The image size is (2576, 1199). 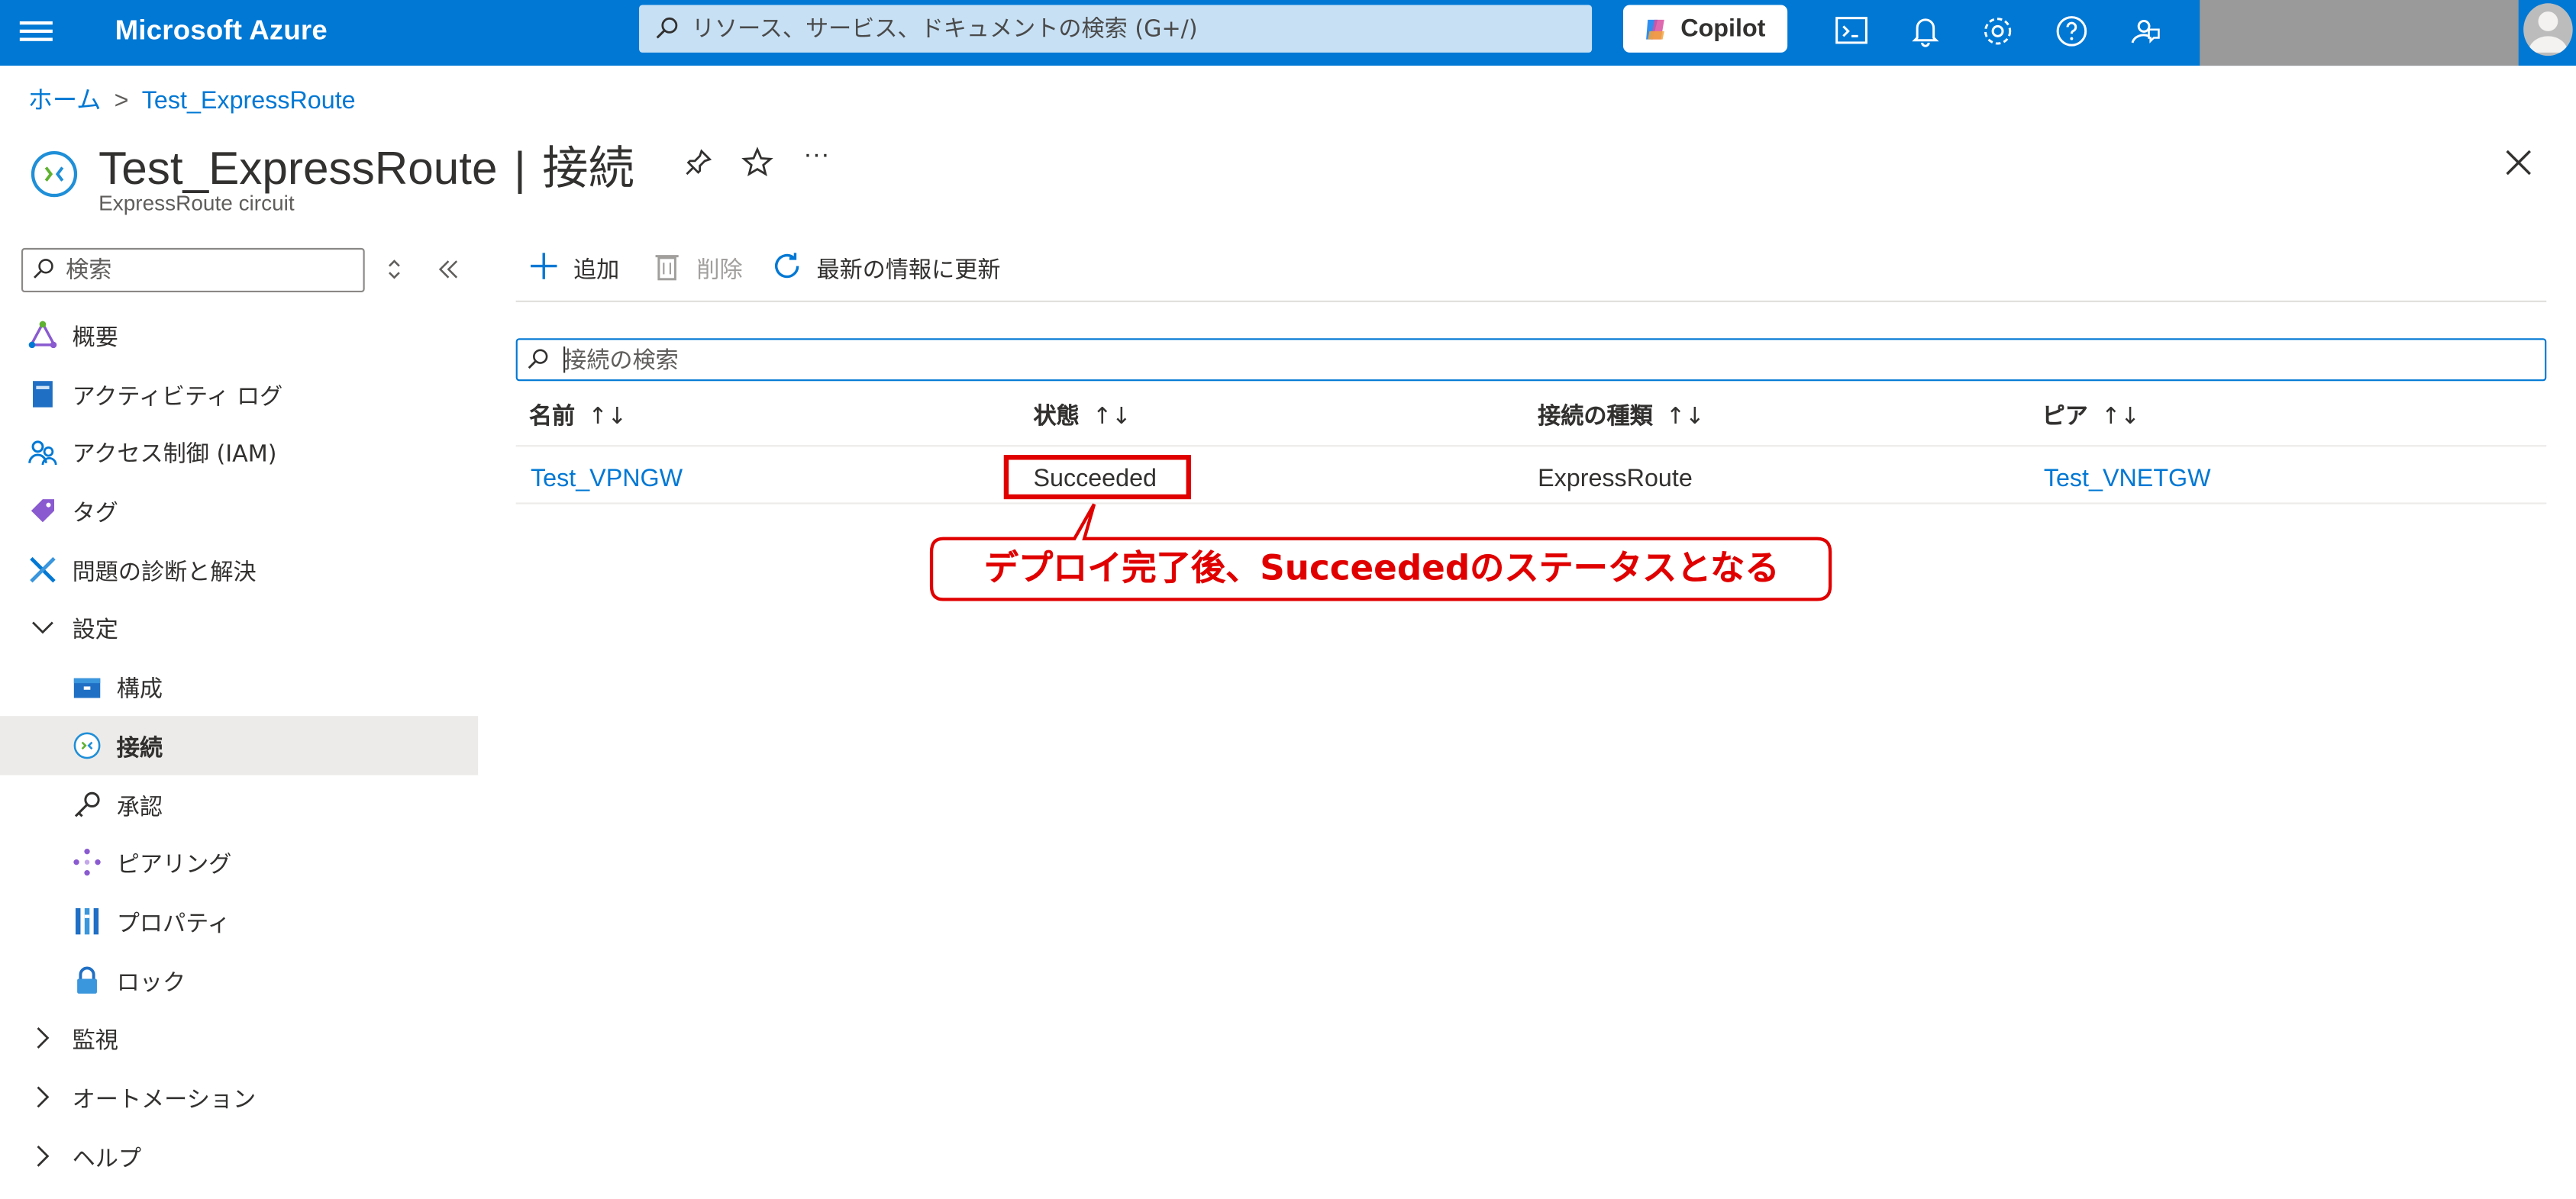 What do you see at coordinates (139, 807) in the screenshot?
I see `nav-label: 承認` at bounding box center [139, 807].